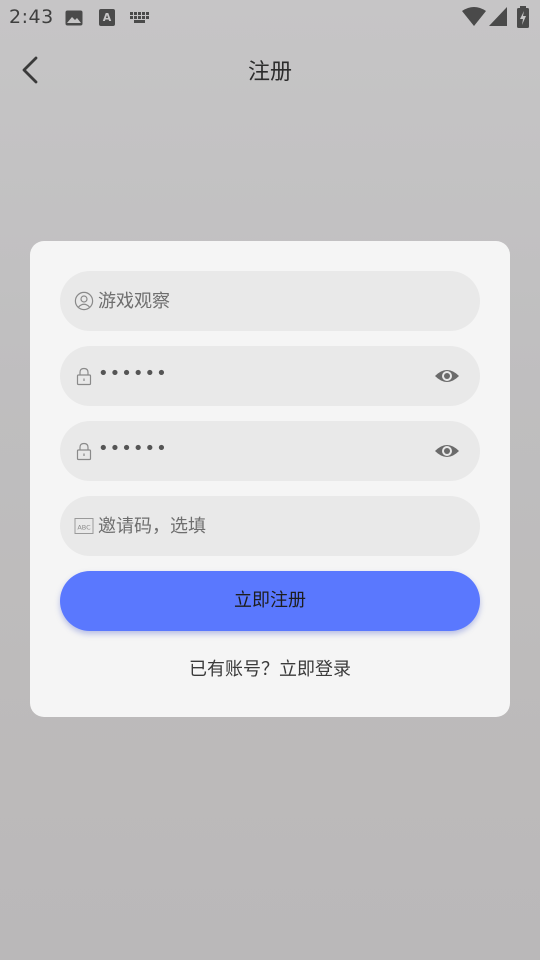  I want to click on image-icon, so click(74, 18).